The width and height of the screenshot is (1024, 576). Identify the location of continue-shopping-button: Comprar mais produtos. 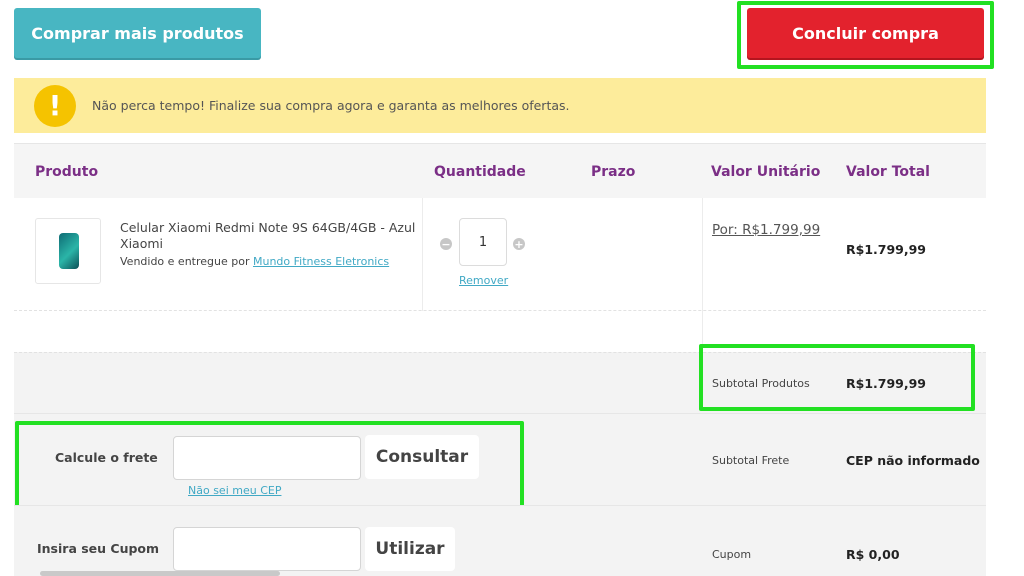
(137, 33).